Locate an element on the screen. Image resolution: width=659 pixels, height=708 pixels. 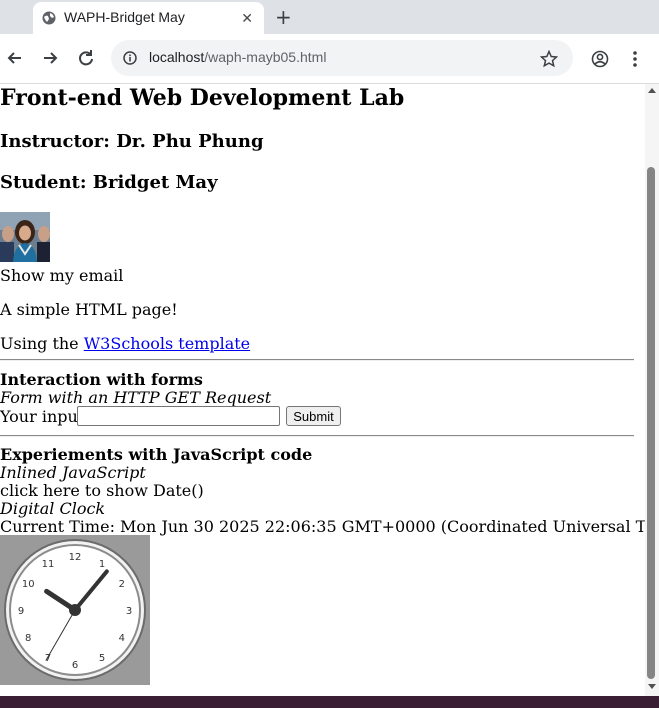
analog-clock: 121234567891011 is located at coordinates (75, 610).